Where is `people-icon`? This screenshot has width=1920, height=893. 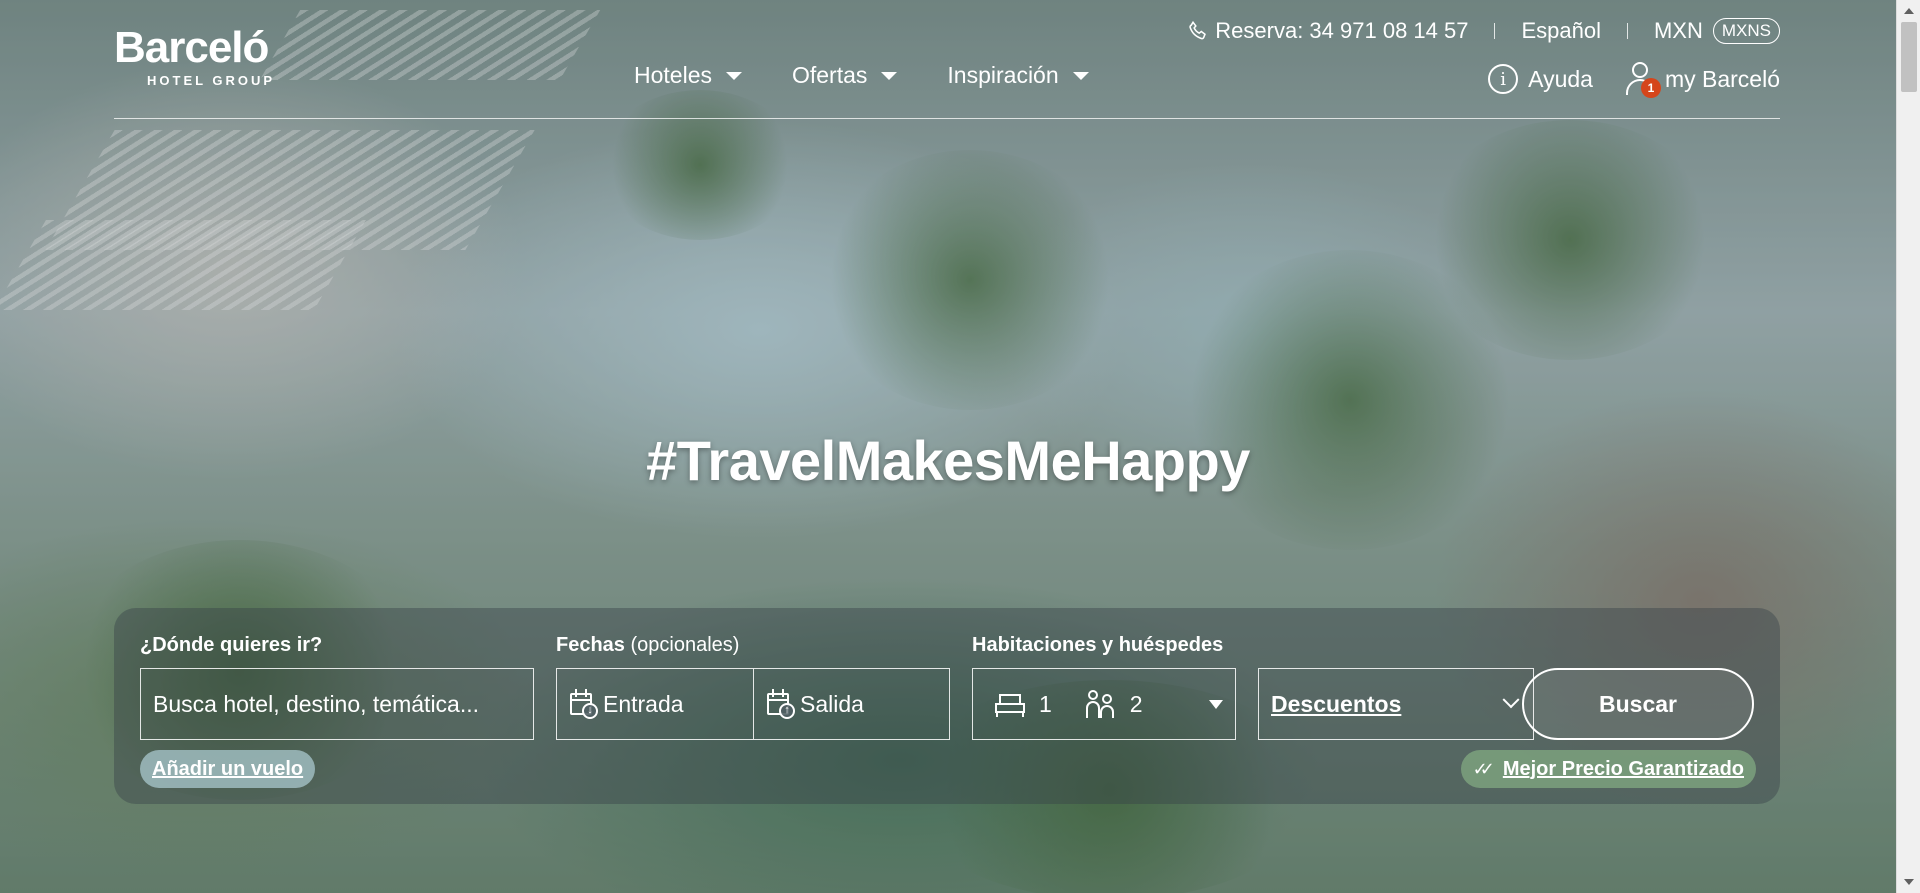 people-icon is located at coordinates (1100, 704).